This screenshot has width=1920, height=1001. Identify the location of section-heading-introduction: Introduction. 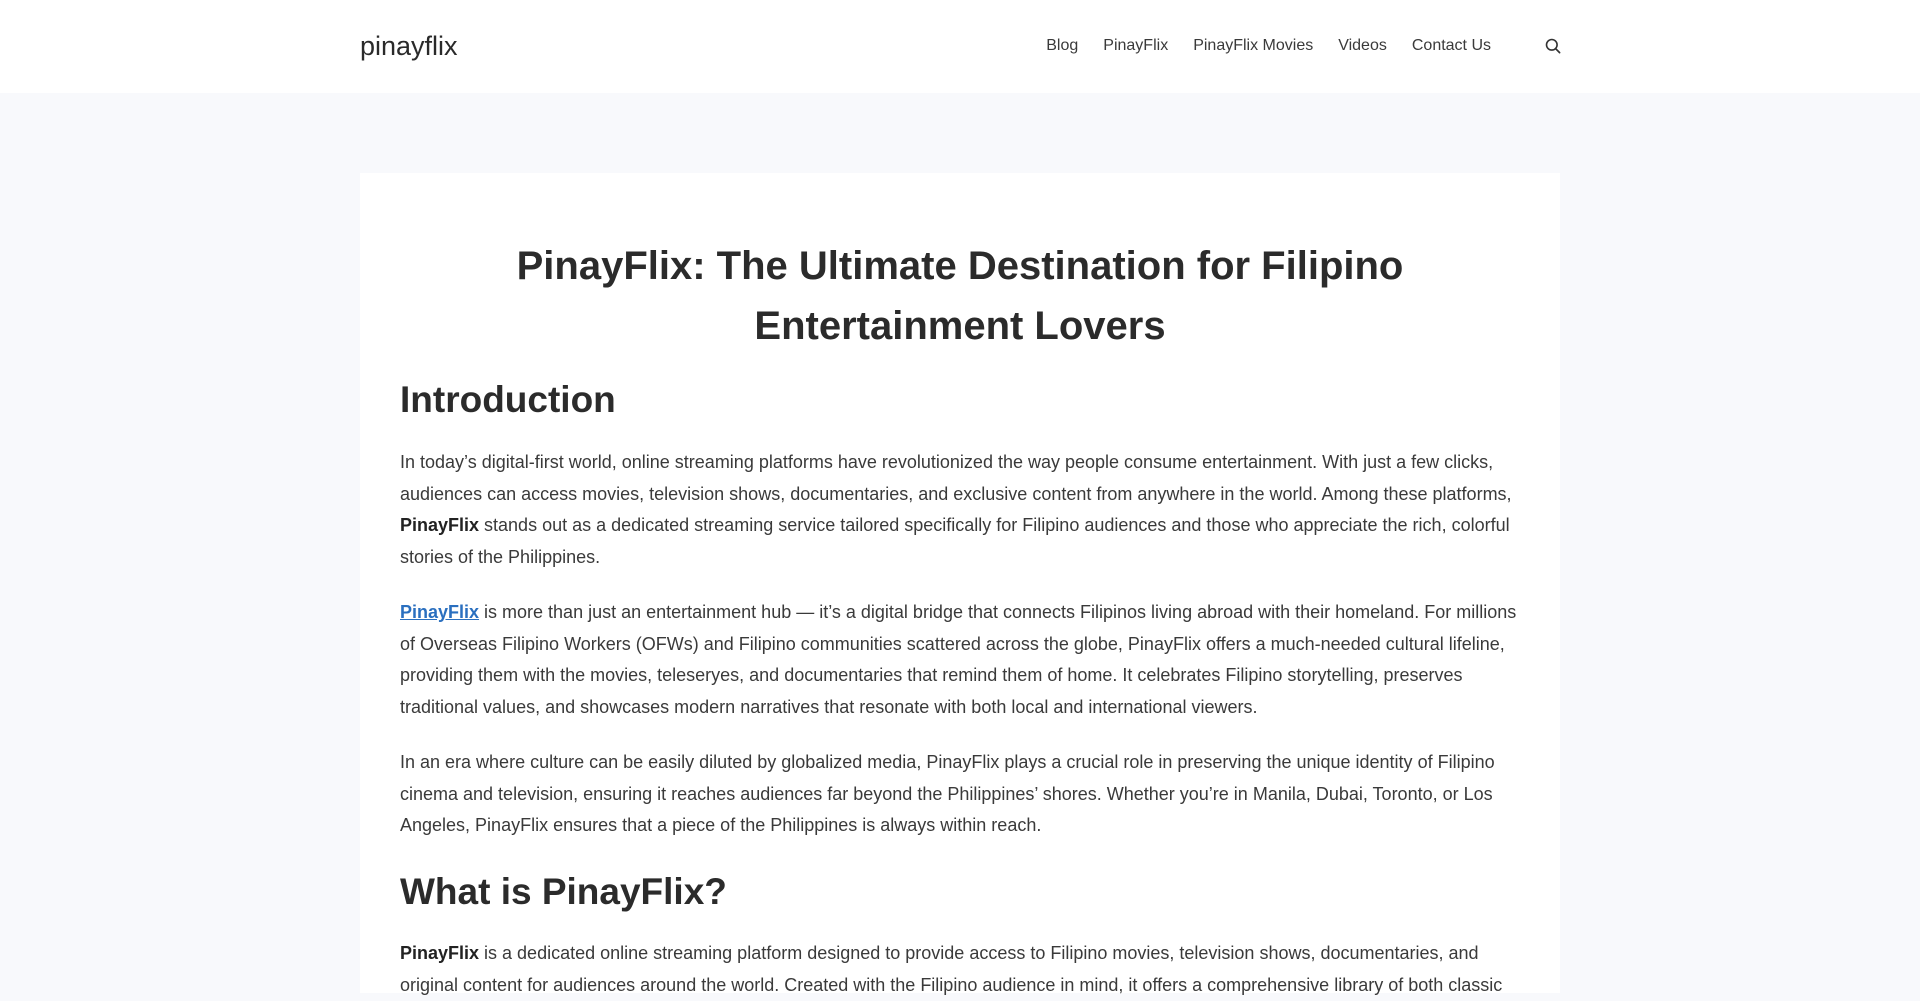
(508, 399).